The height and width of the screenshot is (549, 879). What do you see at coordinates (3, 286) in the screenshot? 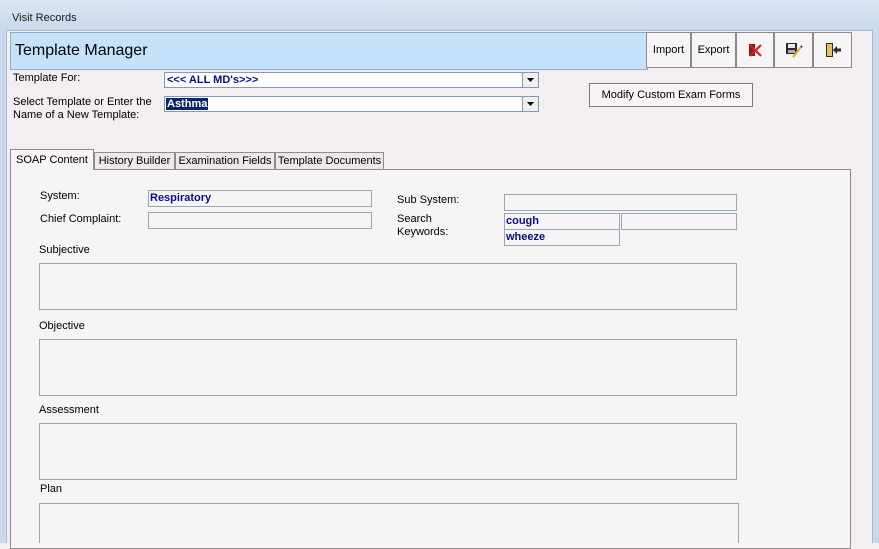
I see `window-frame-left` at bounding box center [3, 286].